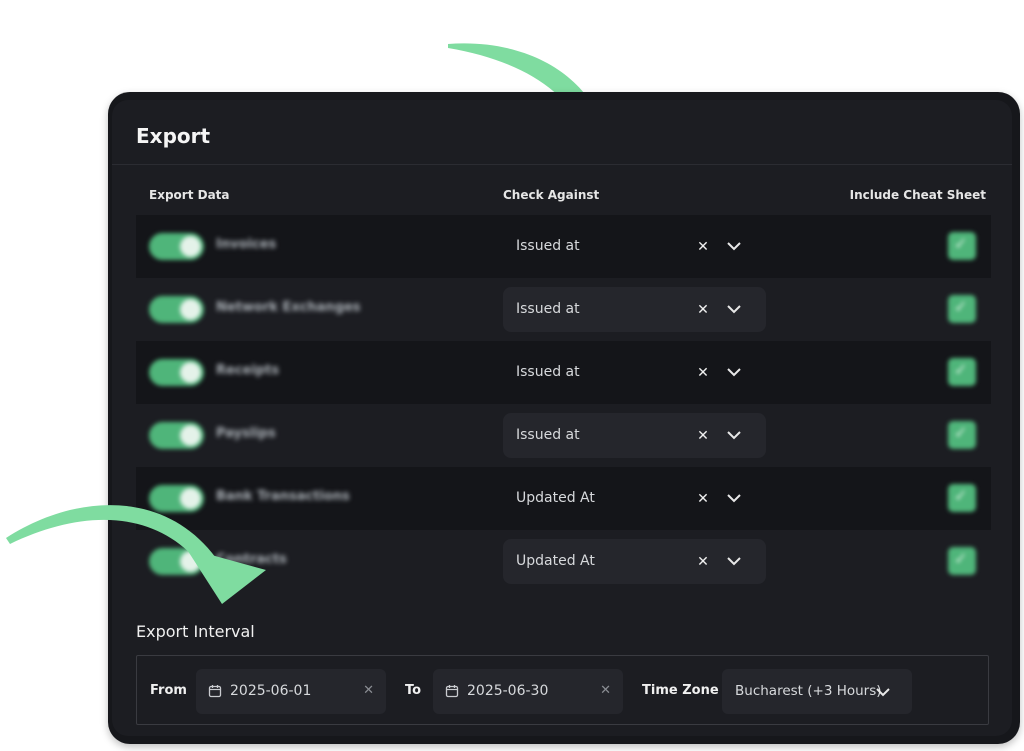 The width and height of the screenshot is (1024, 751). I want to click on export-row: Invoices Issued at ✕ ✓, so click(563, 246).